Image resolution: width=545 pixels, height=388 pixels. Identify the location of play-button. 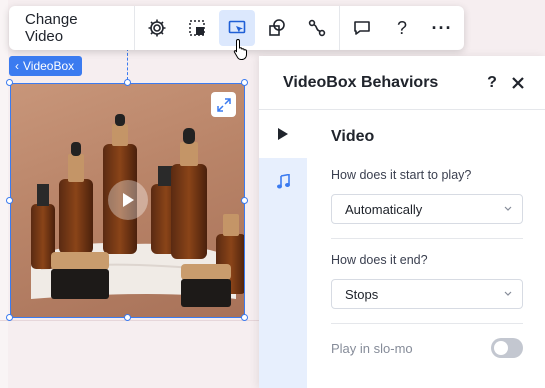
(128, 200).